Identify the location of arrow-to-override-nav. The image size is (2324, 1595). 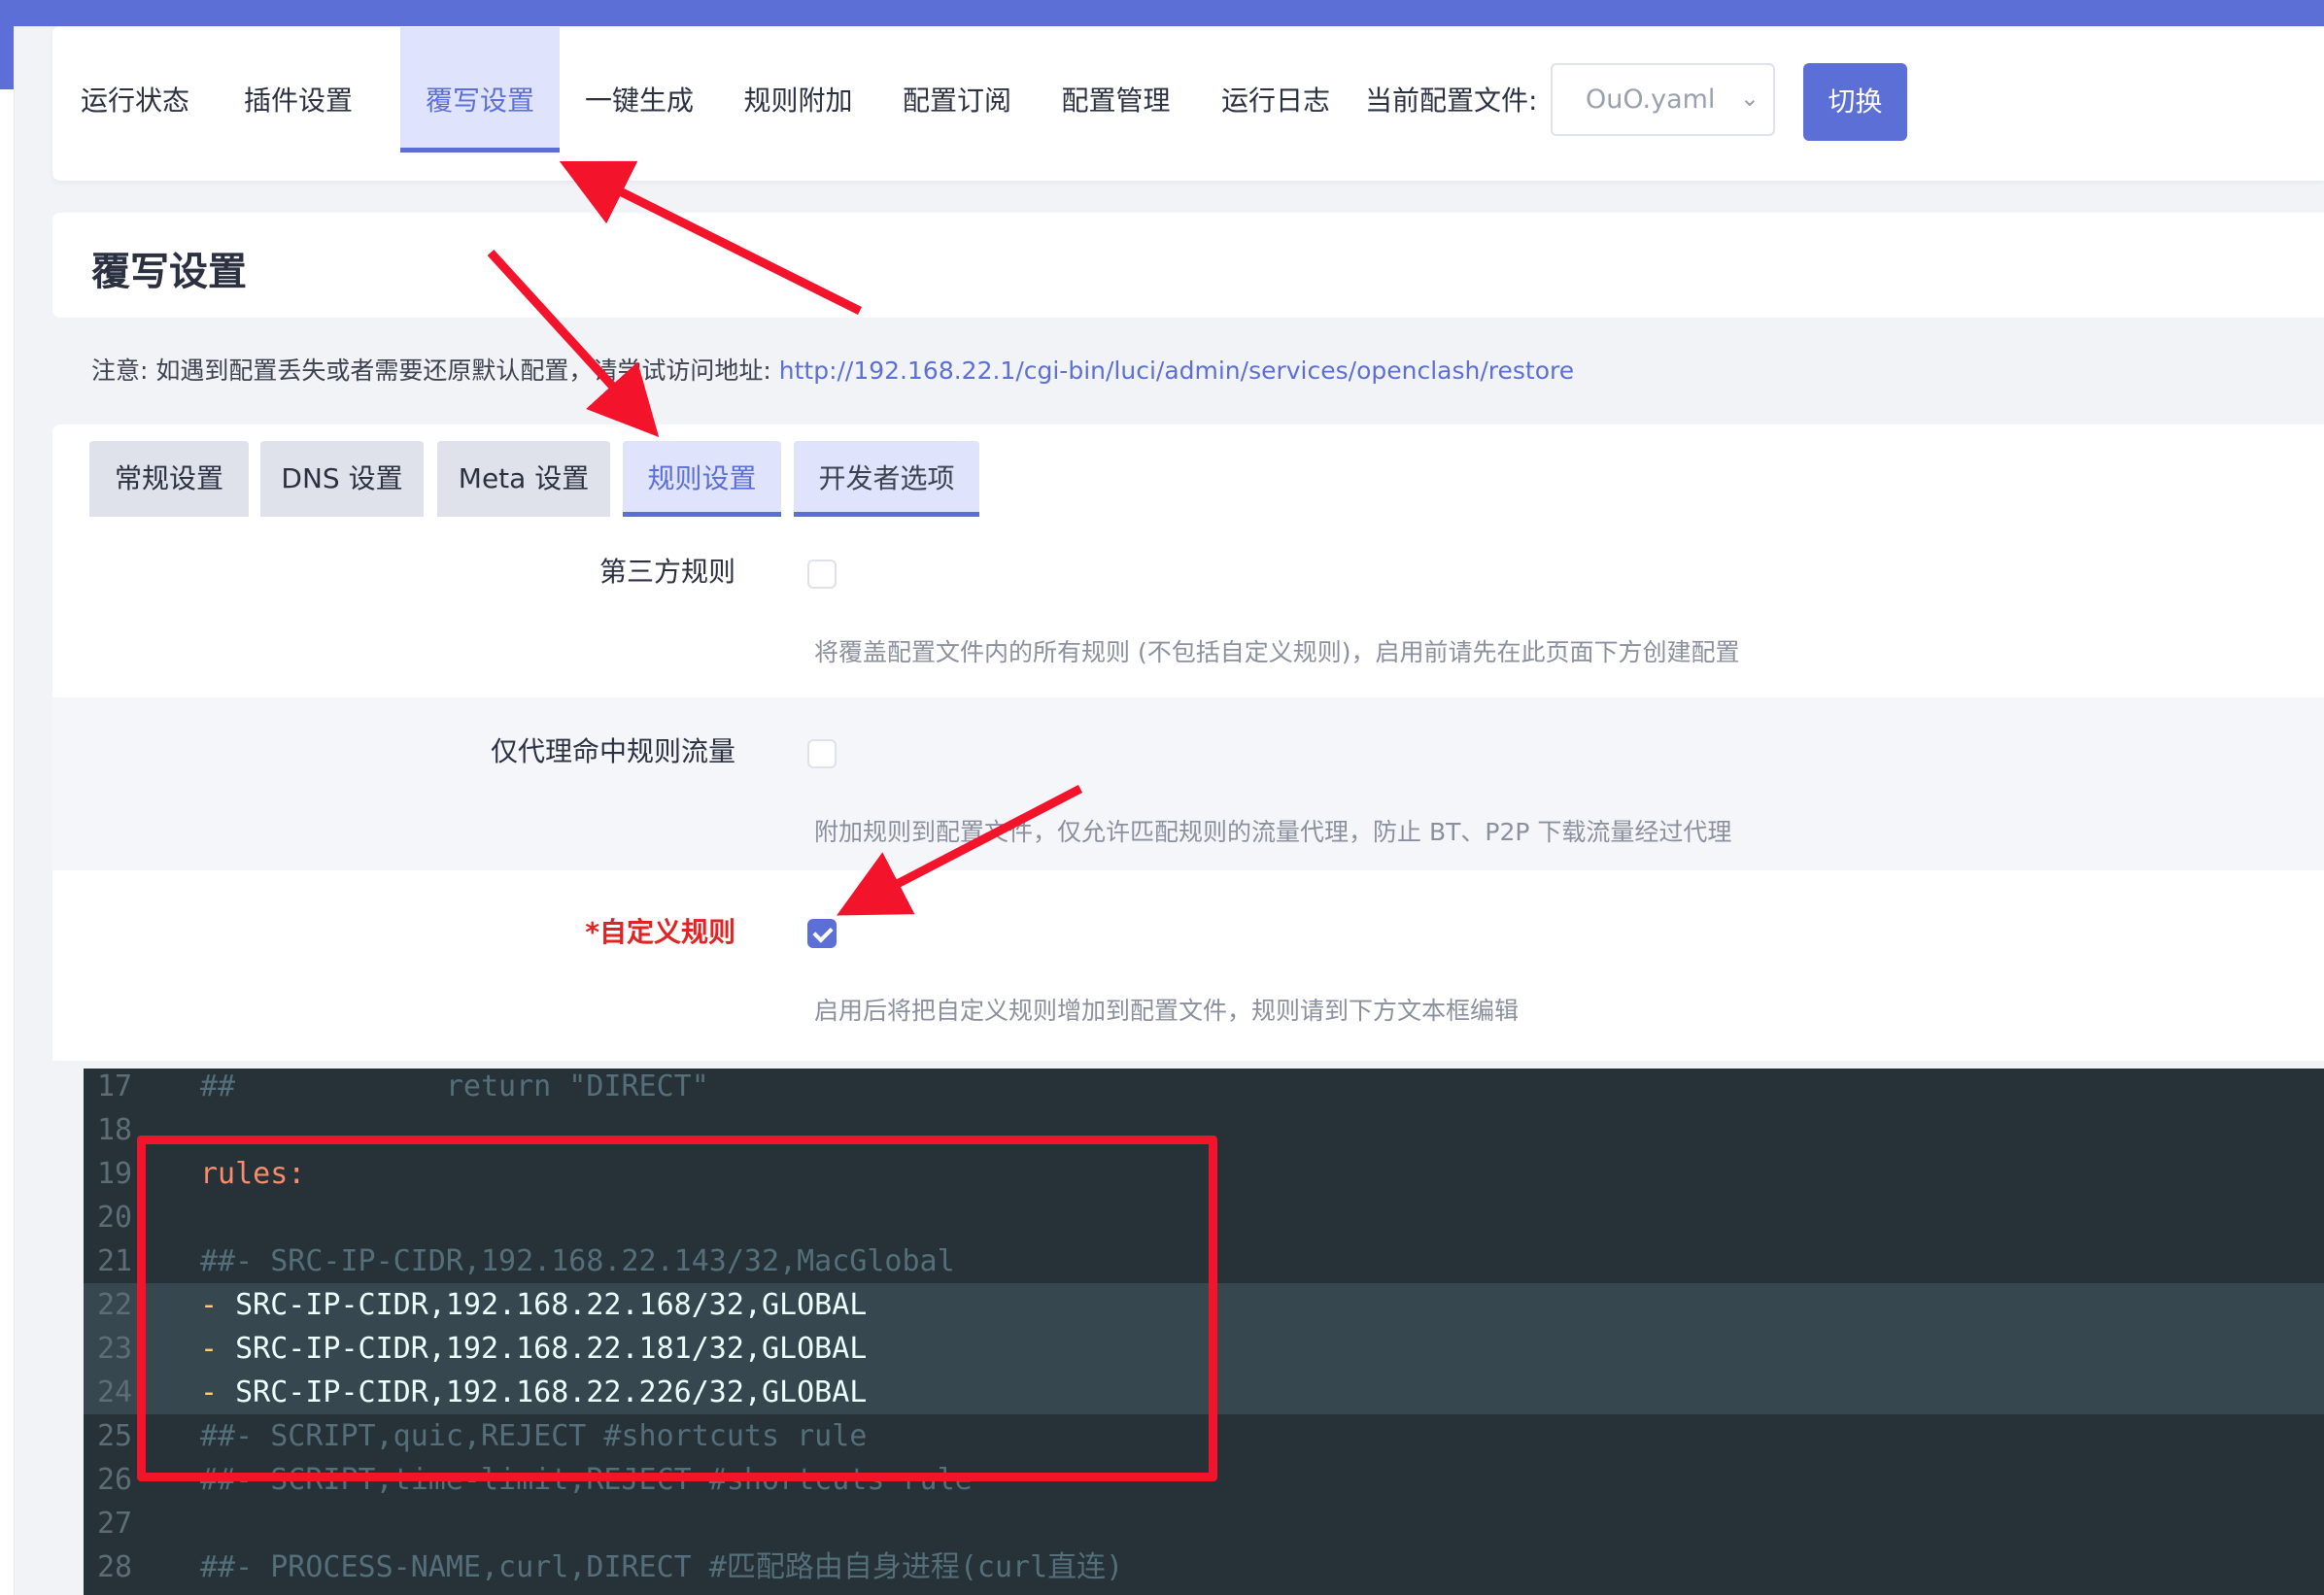
(711, 238).